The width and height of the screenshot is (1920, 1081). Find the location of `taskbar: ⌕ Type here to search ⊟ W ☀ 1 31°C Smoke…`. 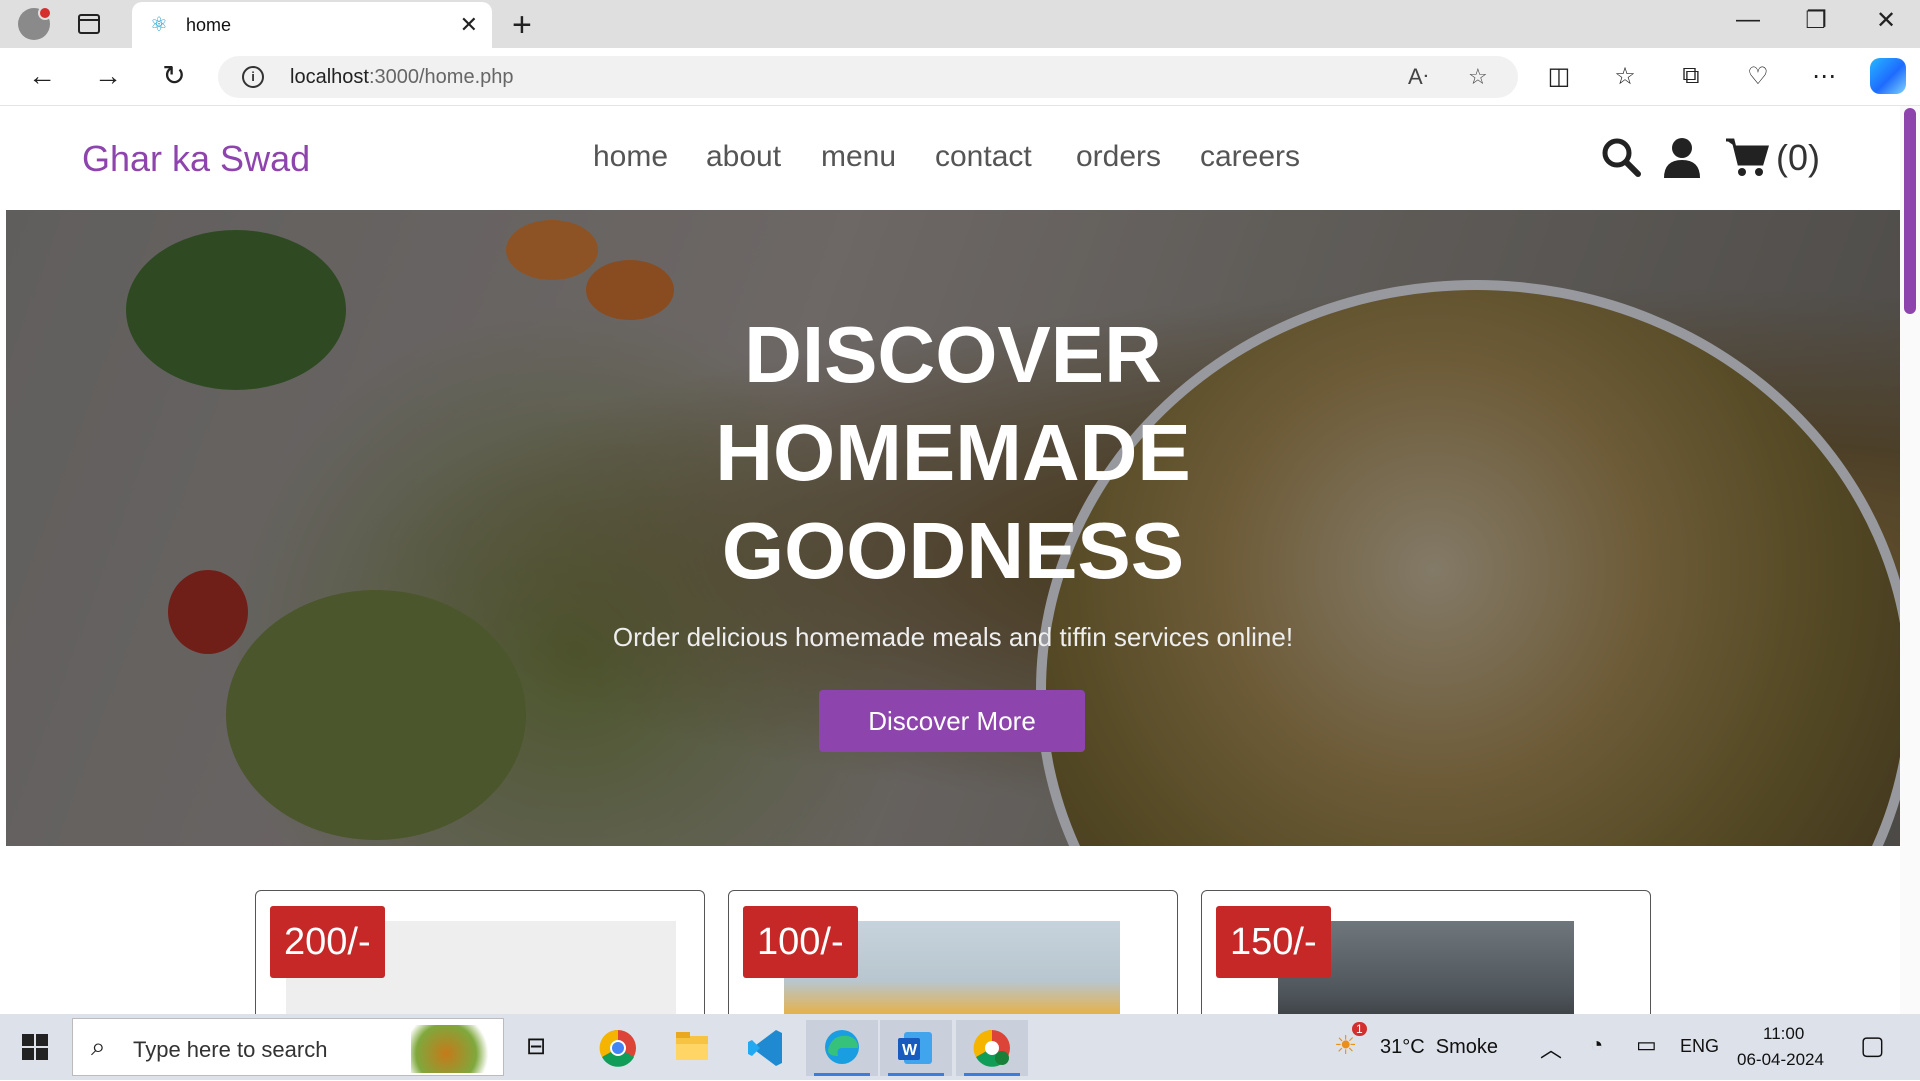

taskbar: ⌕ Type here to search ⊟ W ☀ 1 31°C Smoke… is located at coordinates (960, 1047).